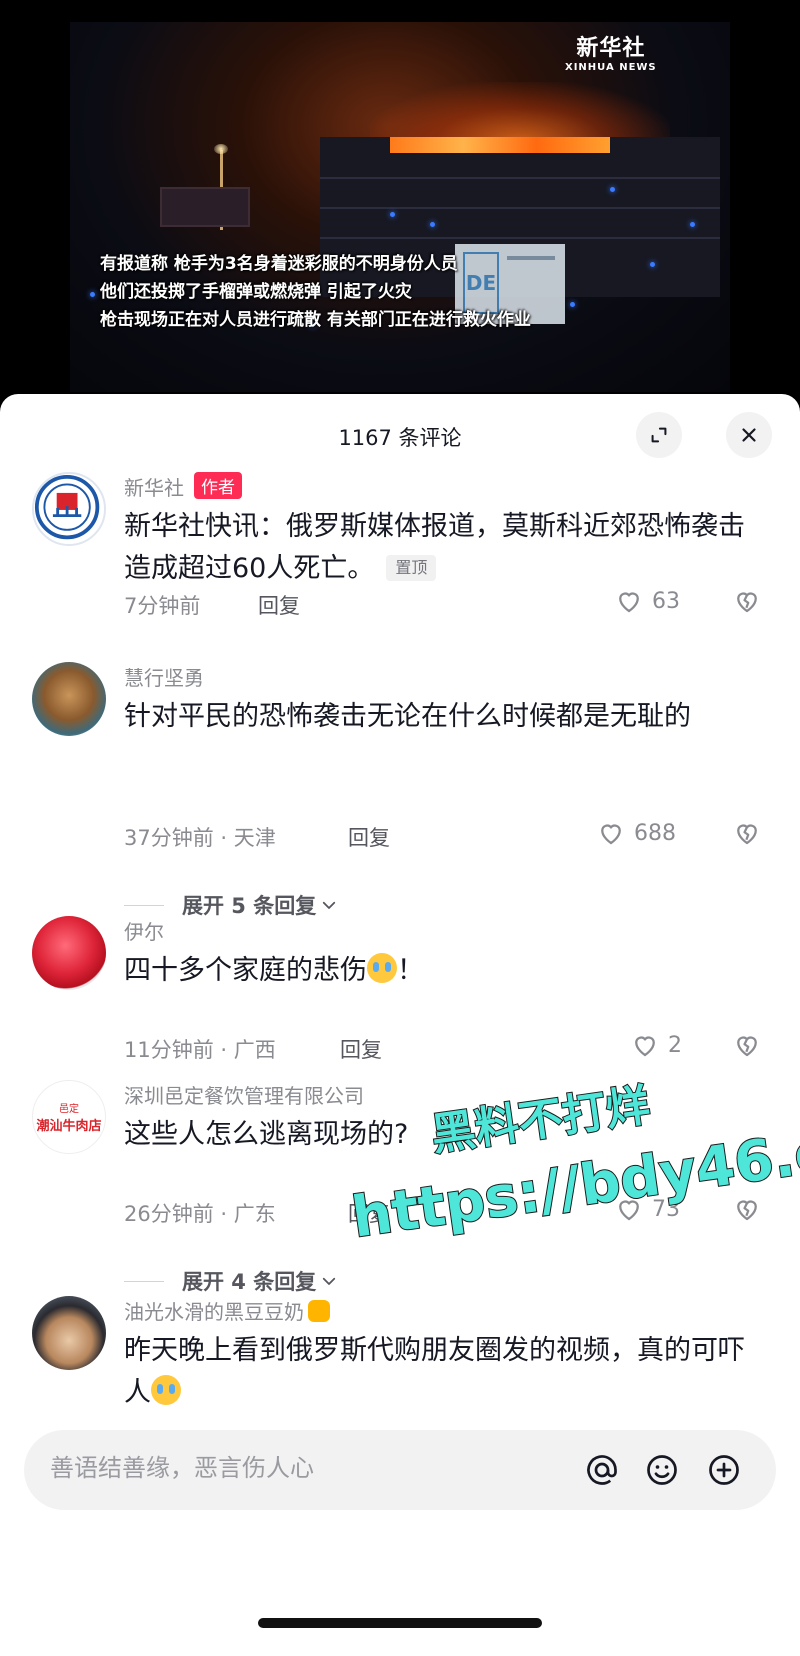 This screenshot has height=1656, width=800. I want to click on expand-replies-button: 展开 4 条回复, so click(231, 1281).